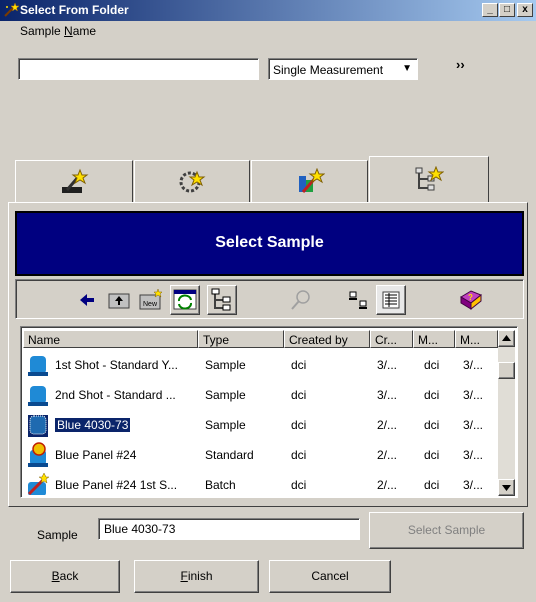  I want to click on scroll-up-button, so click(506, 338).